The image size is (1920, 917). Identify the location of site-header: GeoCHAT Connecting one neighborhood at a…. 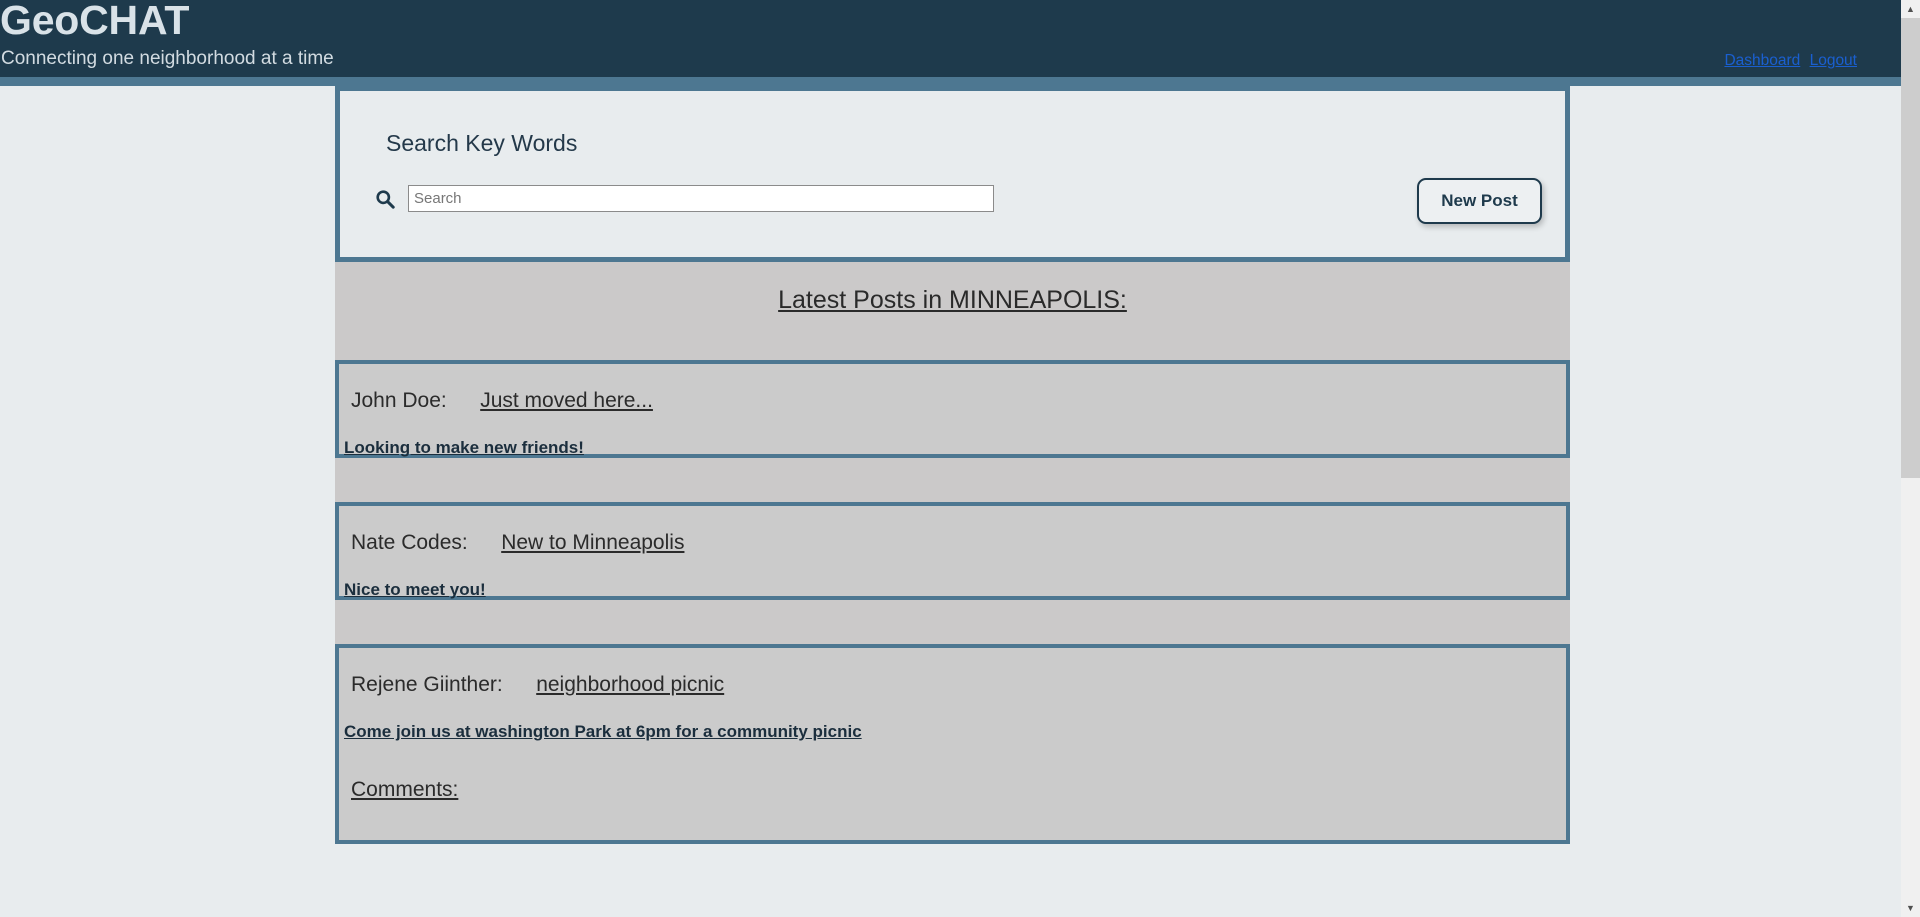
(950, 43).